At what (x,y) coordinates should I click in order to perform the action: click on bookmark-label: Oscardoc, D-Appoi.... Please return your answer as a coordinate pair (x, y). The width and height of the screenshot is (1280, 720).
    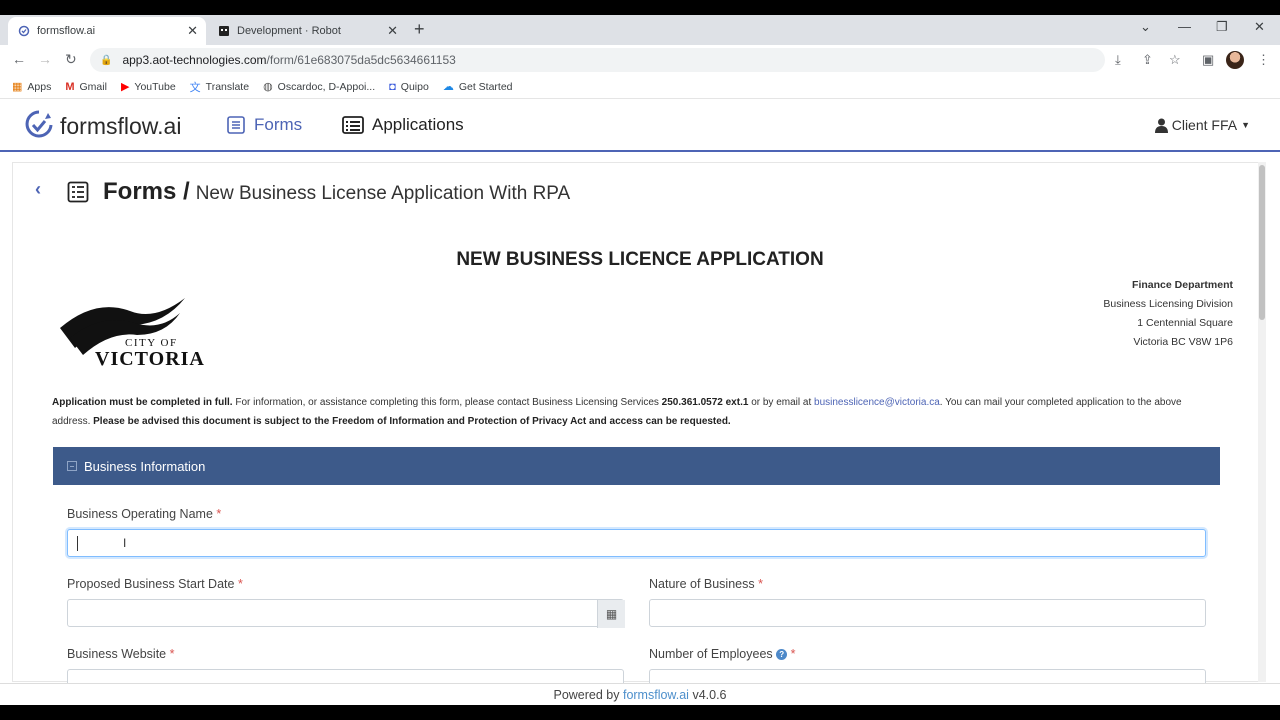
    Looking at the image, I should click on (326, 86).